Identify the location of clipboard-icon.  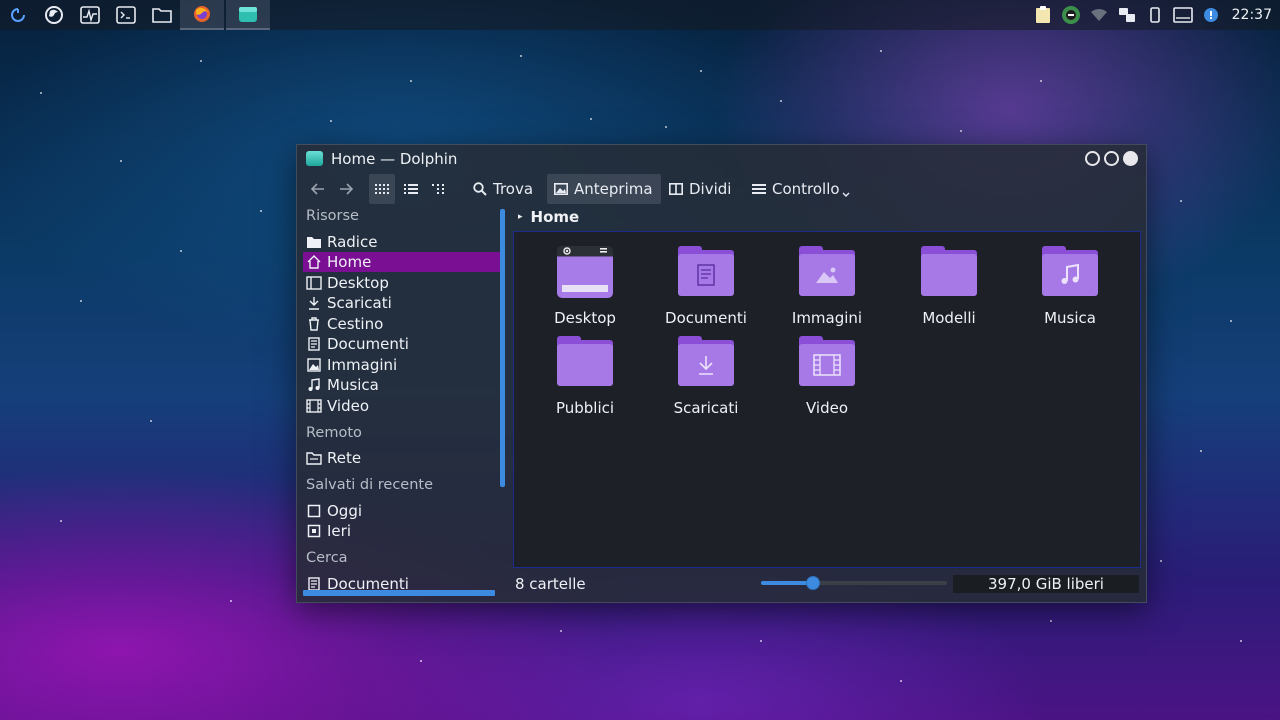
(1043, 15).